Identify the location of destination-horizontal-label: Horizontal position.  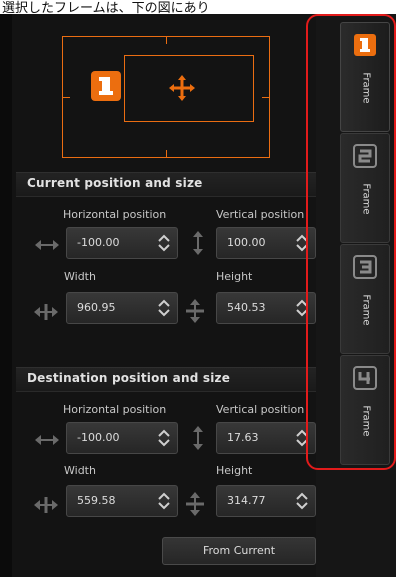
(115, 409).